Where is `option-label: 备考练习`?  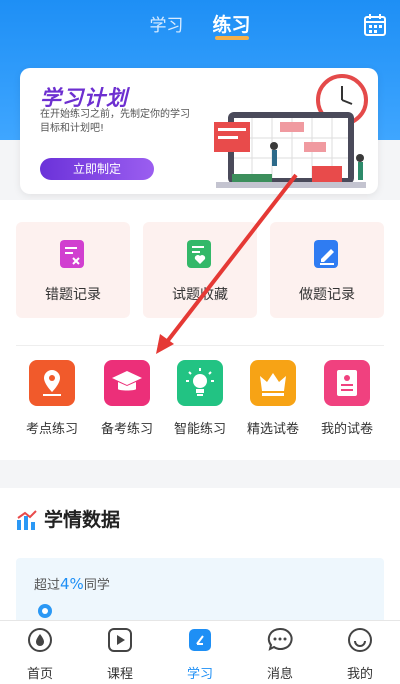
option-label: 备考练习 is located at coordinates (126, 429).